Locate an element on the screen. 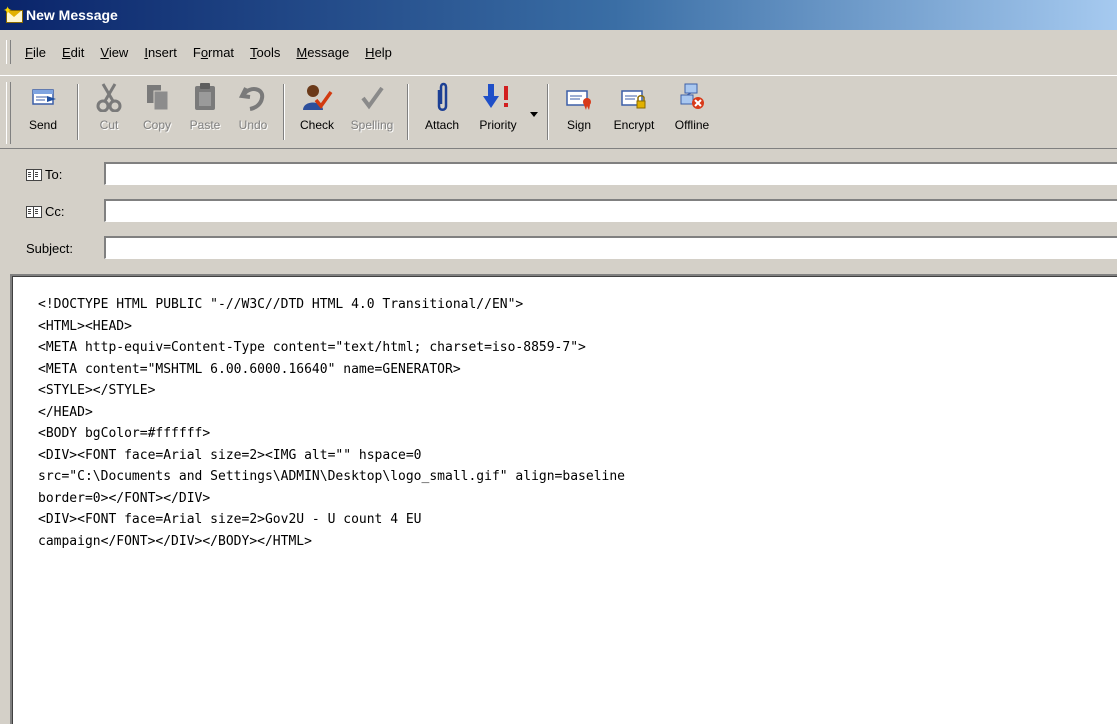 This screenshot has height=724, width=1117. paste-label: Paste is located at coordinates (205, 125).